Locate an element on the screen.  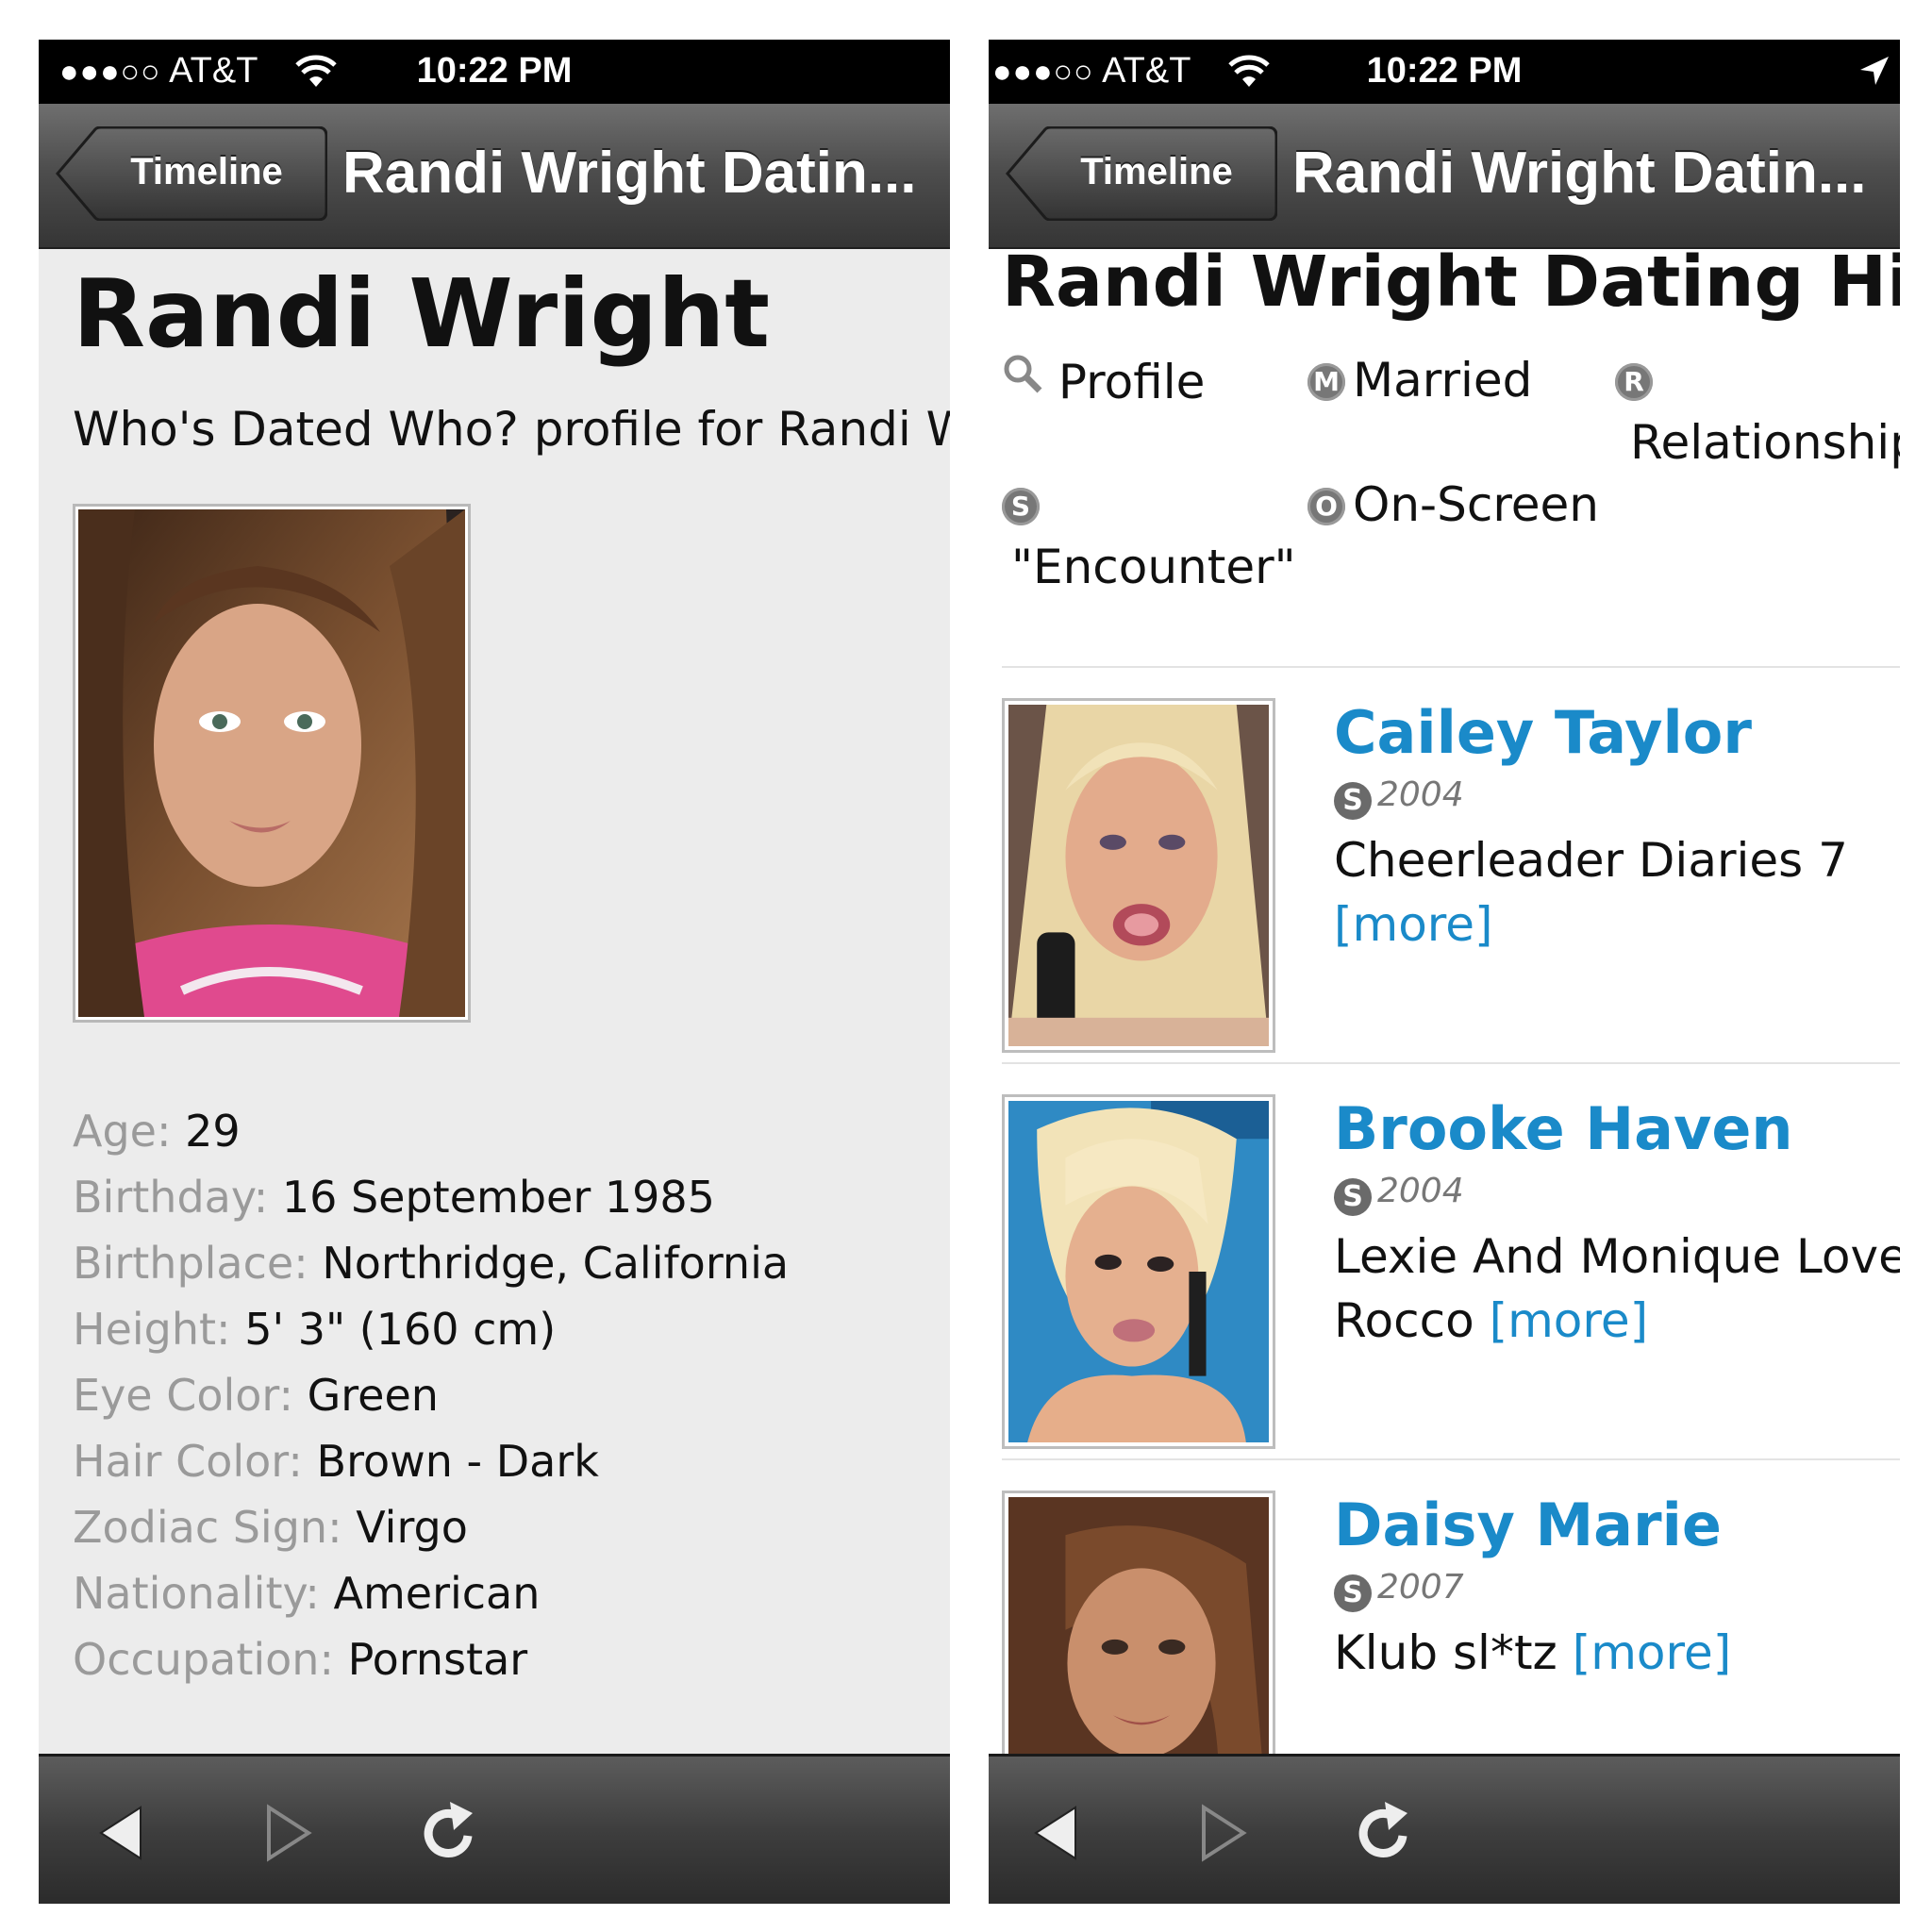
fact-nationality: Nationality: American is located at coordinates (431, 1593).